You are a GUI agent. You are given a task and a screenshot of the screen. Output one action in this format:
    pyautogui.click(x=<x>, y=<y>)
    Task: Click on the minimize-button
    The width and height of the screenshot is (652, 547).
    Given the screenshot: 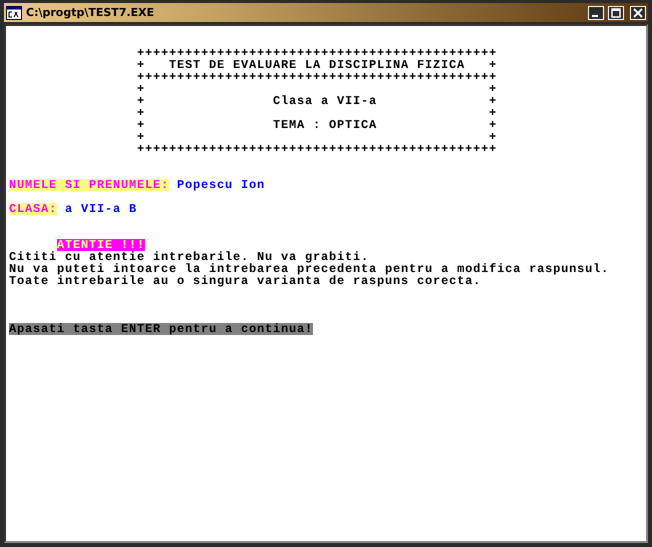 What is the action you would take?
    pyautogui.click(x=596, y=13)
    